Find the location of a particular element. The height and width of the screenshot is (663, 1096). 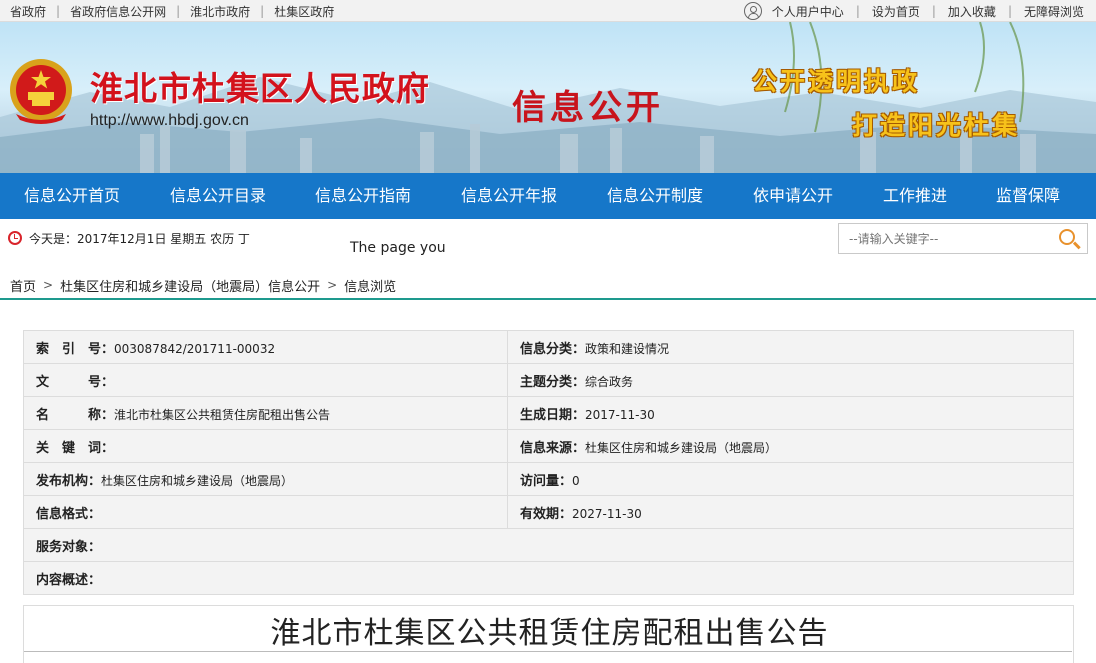

nav-supervision: 监督保障 is located at coordinates (1028, 196).